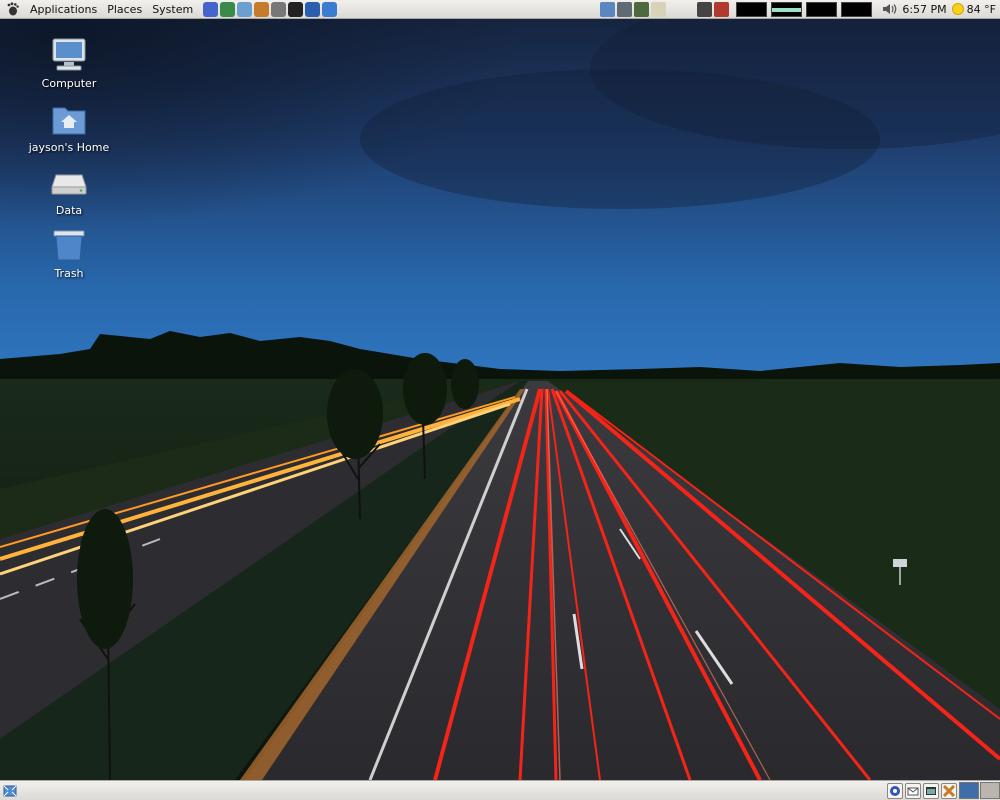 This screenshot has height=800, width=1000. What do you see at coordinates (705, 9) in the screenshot?
I see `lock-screen-icon` at bounding box center [705, 9].